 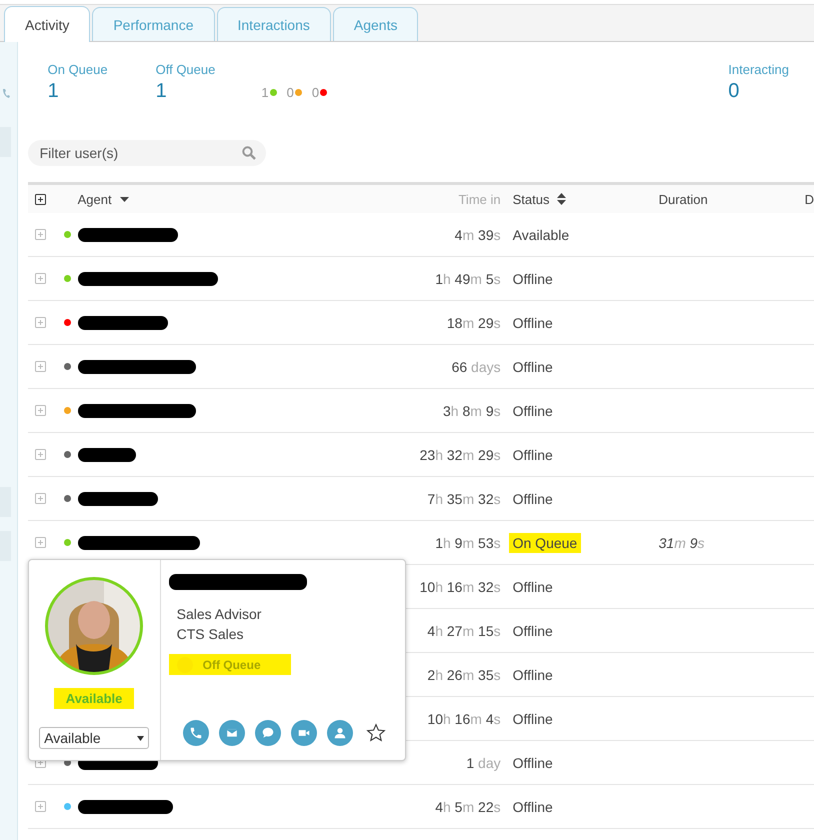 What do you see at coordinates (476, 366) in the screenshot?
I see `time-in: 66 days` at bounding box center [476, 366].